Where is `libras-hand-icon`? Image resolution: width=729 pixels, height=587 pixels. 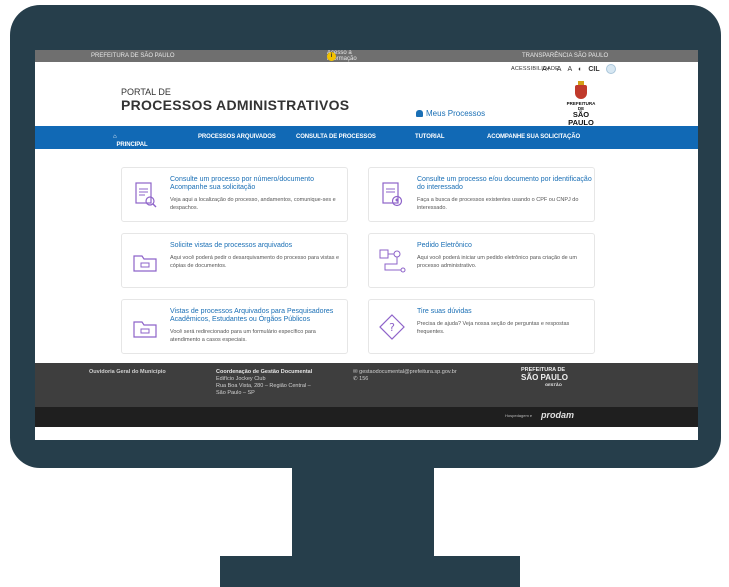
libras-hand-icon is located at coordinates (610, 69).